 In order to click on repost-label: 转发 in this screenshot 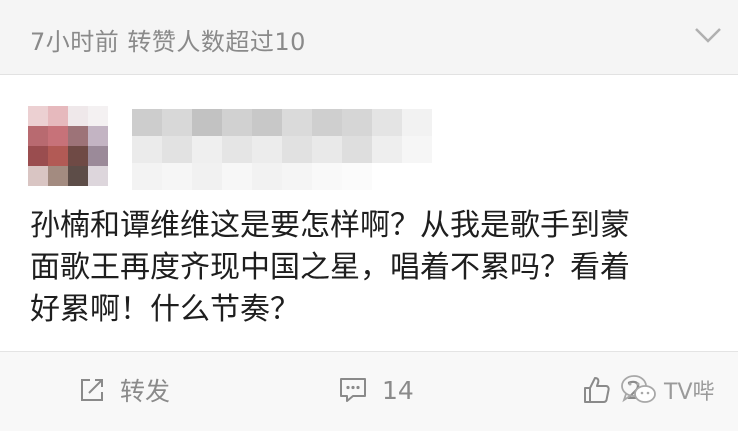, I will do `click(145, 391)`.